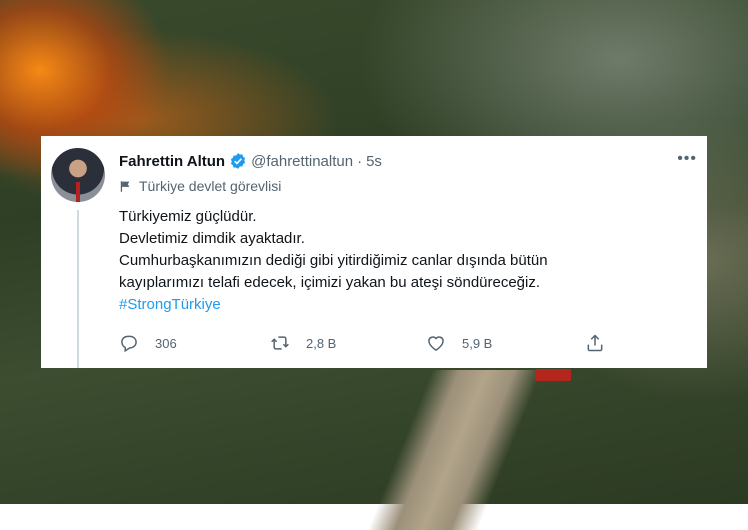 This screenshot has height=530, width=748. Describe the element at coordinates (166, 343) in the screenshot. I see `reply-count: 306` at that location.